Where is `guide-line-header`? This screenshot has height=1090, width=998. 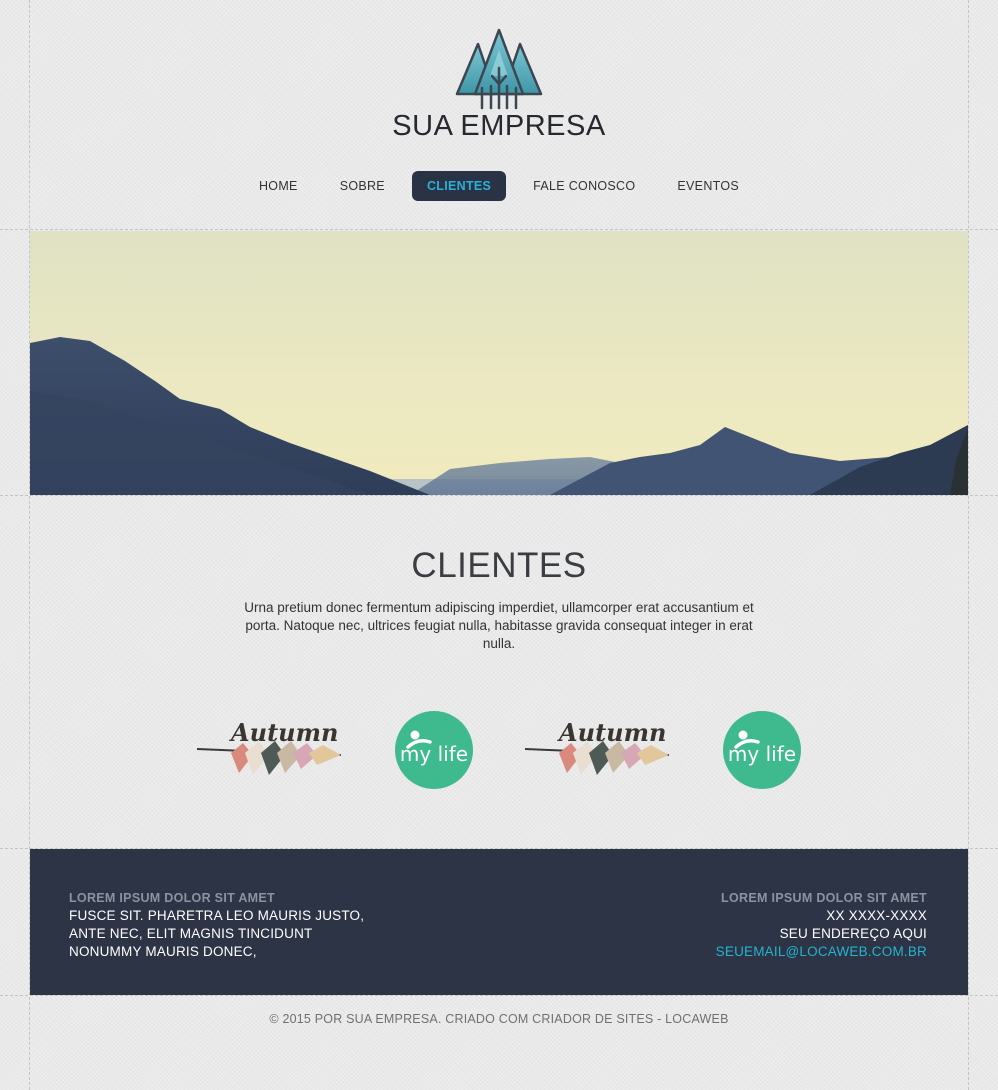 guide-line-header is located at coordinates (499, 229).